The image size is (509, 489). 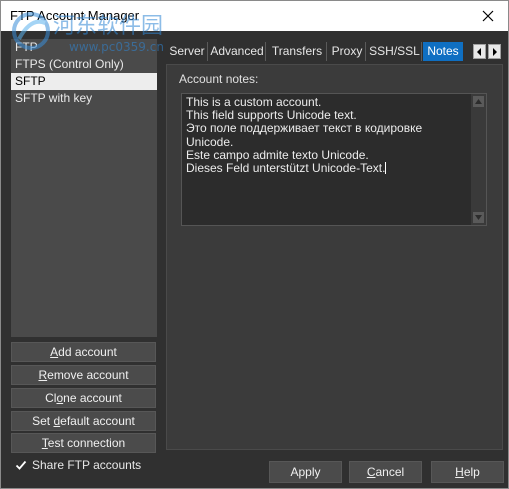 I want to click on checkbox-box, so click(x=21, y=465).